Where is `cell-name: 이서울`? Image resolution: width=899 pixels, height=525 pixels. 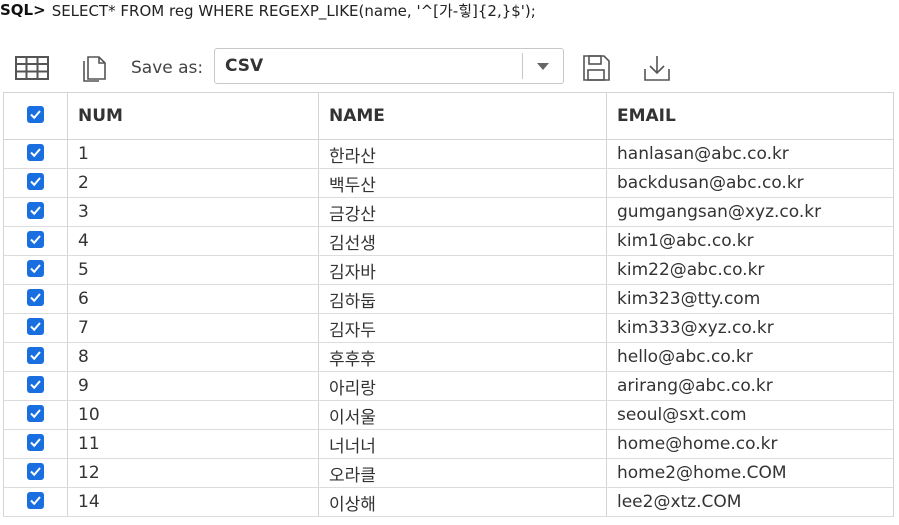
cell-name: 이서울 is located at coordinates (462, 415).